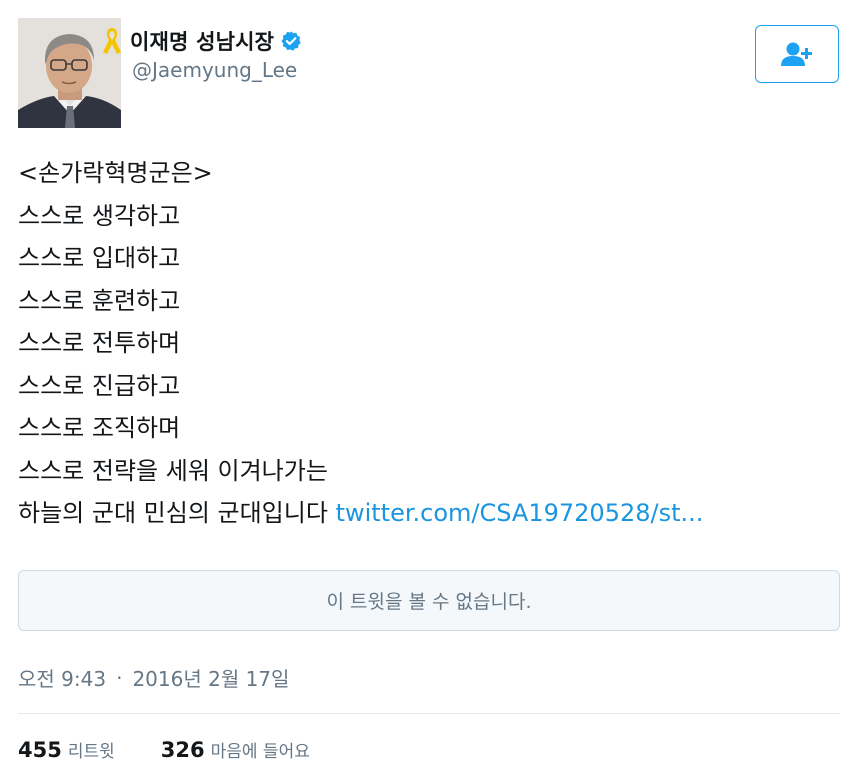 This screenshot has width=850, height=783. I want to click on divider, so click(429, 713).